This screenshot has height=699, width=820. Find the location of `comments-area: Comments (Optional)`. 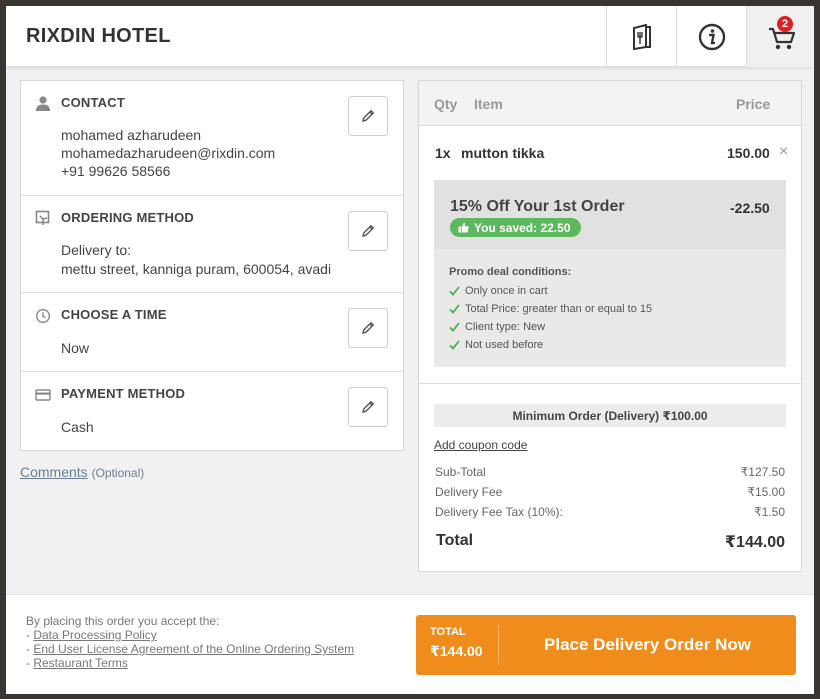

comments-area: Comments (Optional) is located at coordinates (82, 472).